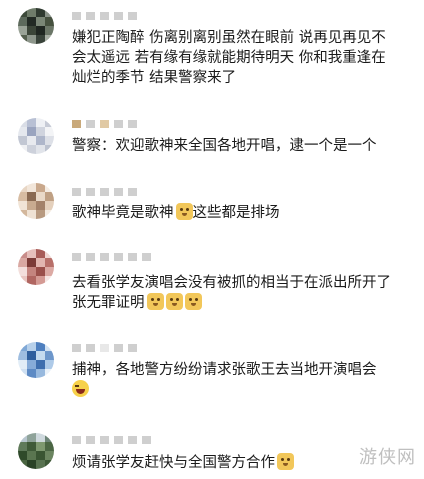 The width and height of the screenshot is (424, 479). Describe the element at coordinates (154, 78) in the screenshot. I see `comment-line: 灿烂的季节 结果警察来了` at that location.